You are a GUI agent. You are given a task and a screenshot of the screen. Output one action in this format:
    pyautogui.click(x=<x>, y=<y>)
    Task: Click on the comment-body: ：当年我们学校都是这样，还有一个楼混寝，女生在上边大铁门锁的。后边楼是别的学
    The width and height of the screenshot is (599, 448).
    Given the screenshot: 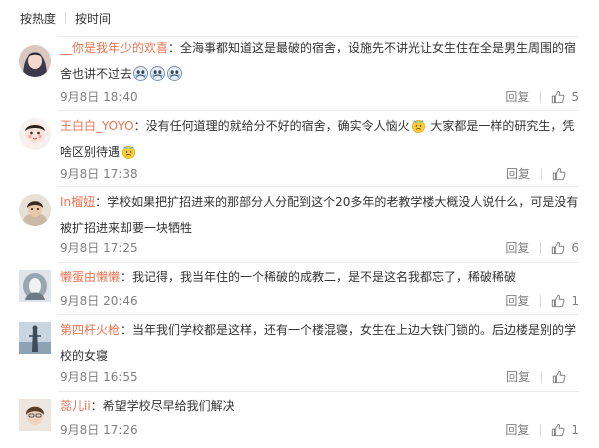 What is the action you would take?
    pyautogui.click(x=348, y=330)
    